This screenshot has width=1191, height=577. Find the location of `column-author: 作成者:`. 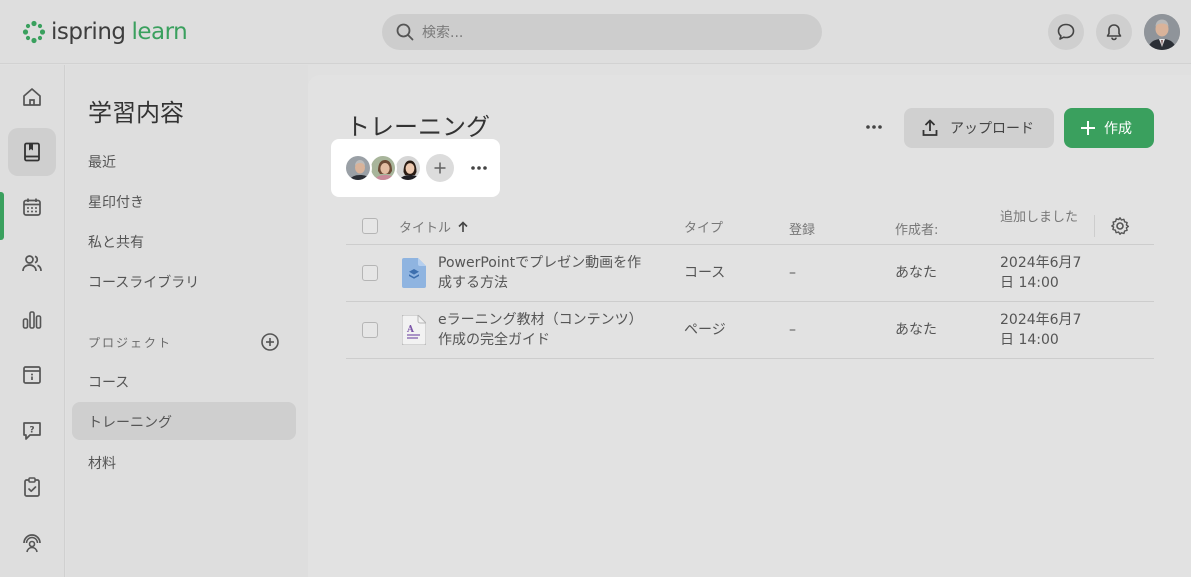

column-author: 作成者: is located at coordinates (916, 228).